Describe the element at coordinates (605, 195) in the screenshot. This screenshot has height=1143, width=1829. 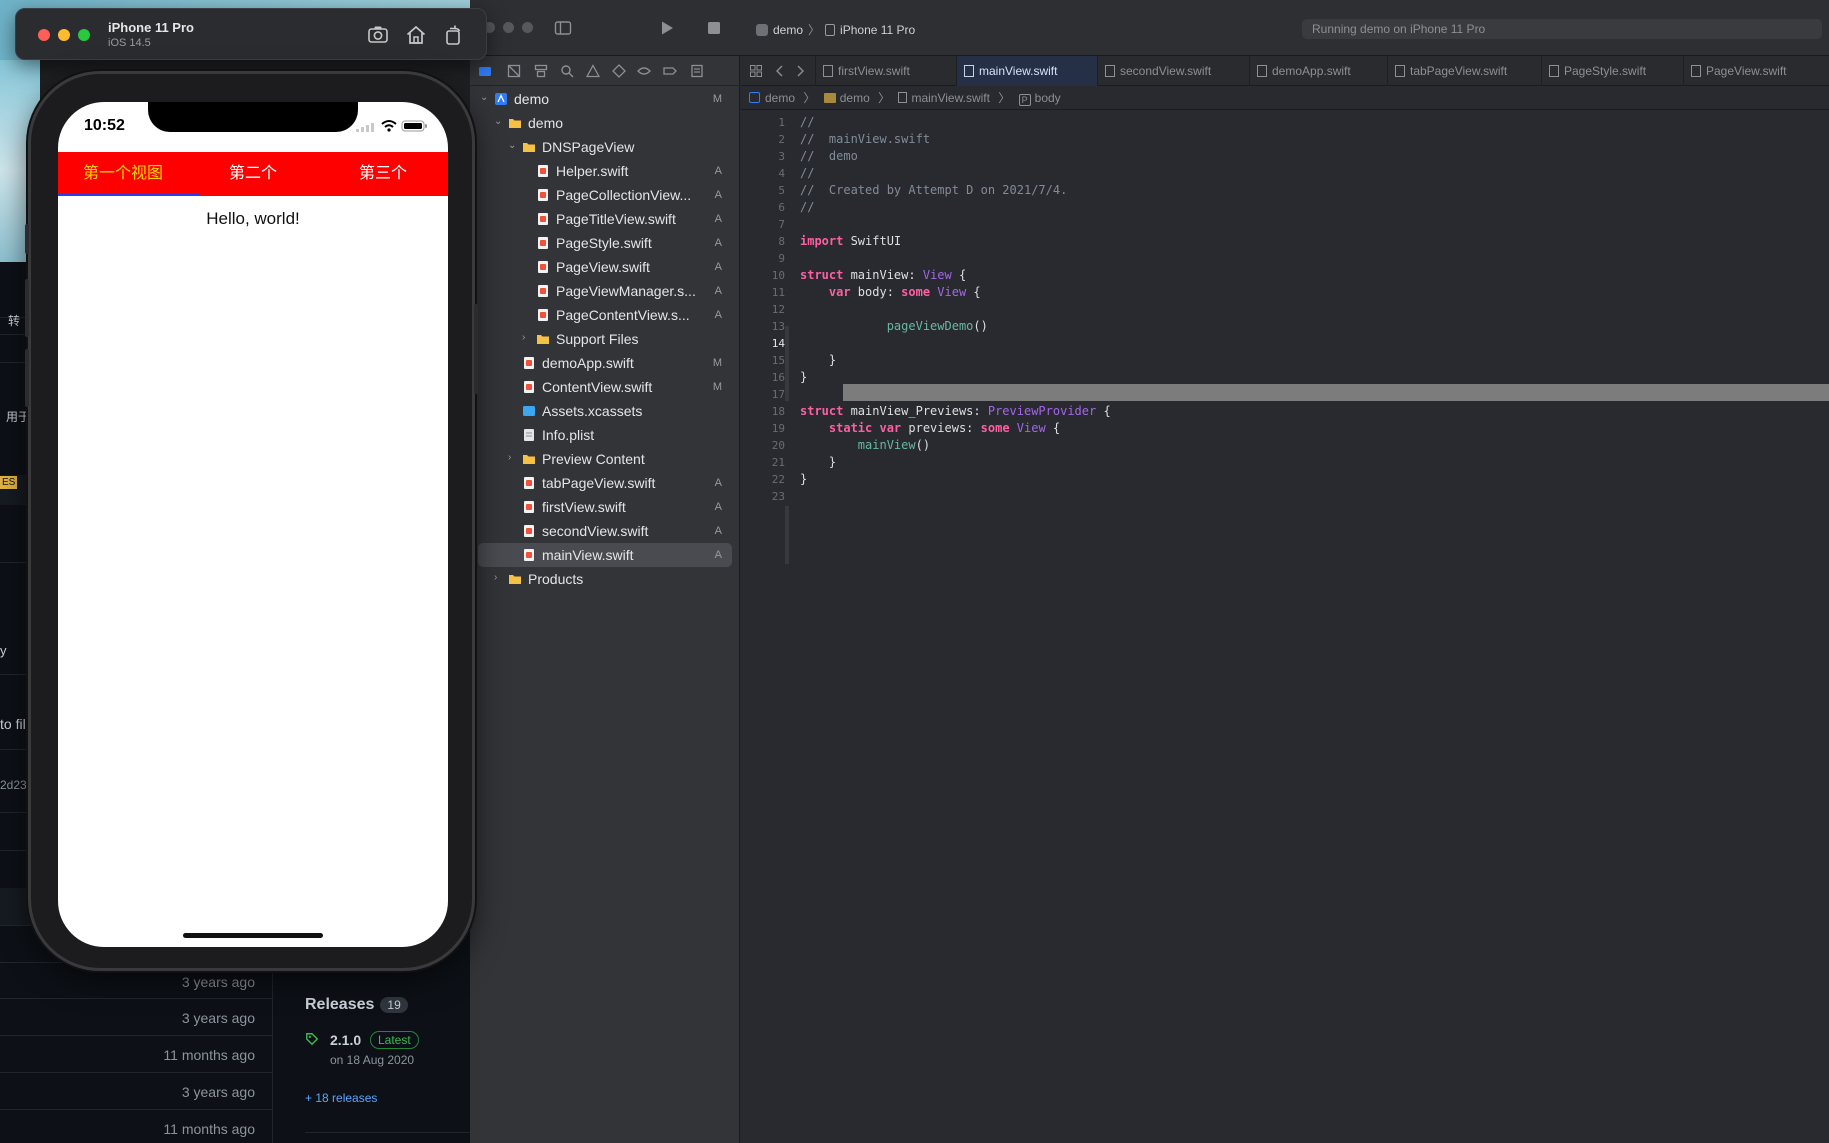
I see `tree-item-file: PageCollectionView... A` at that location.